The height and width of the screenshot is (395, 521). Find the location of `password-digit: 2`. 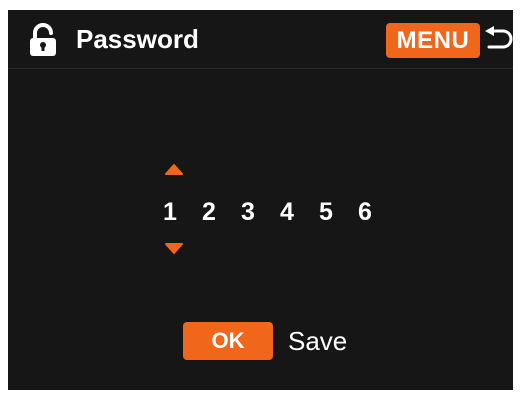

password-digit: 2 is located at coordinates (221, 212).